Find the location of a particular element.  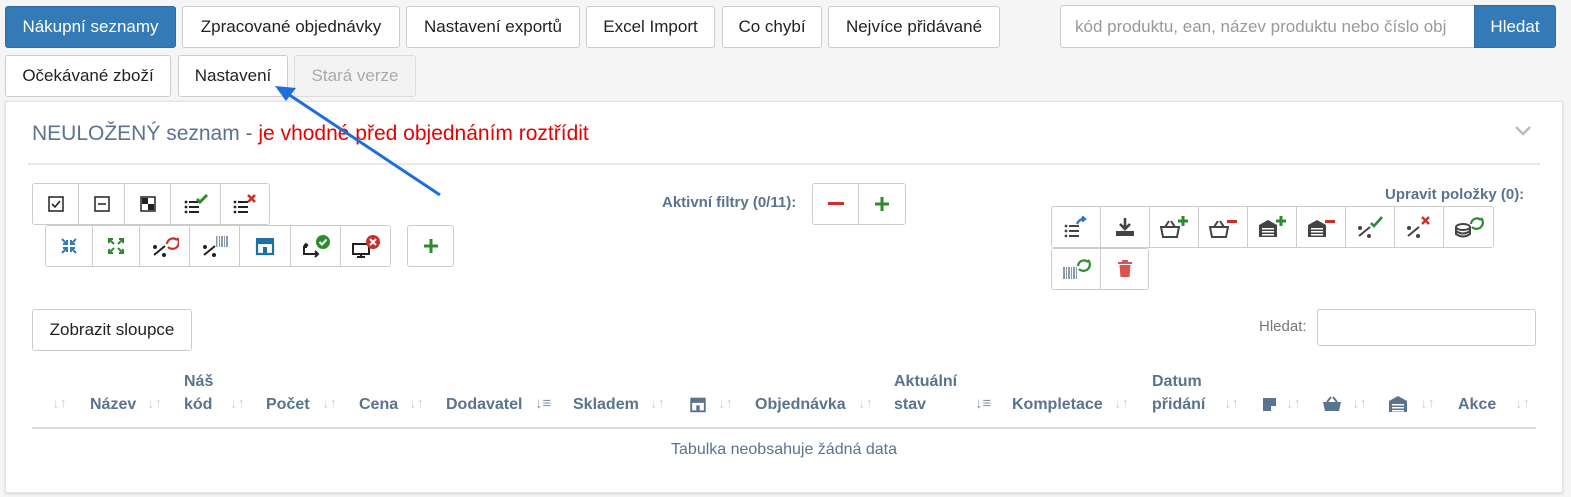

compress-icon is located at coordinates (69, 246).